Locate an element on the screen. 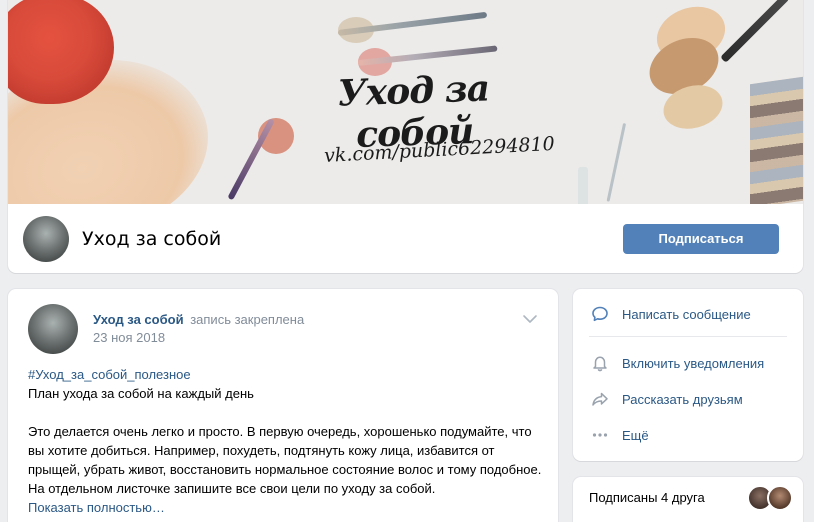 This screenshot has width=814, height=522. eyeshadow-palette is located at coordinates (776, 139).